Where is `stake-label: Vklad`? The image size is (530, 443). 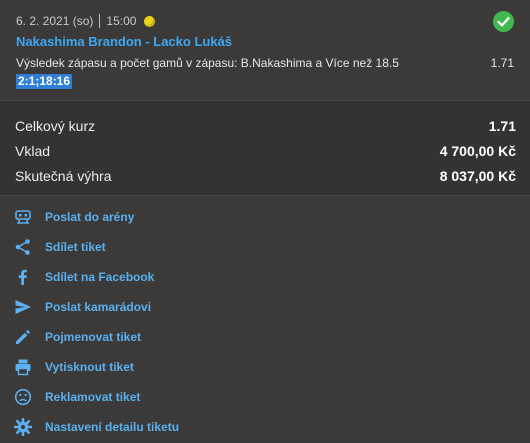
stake-label: Vklad is located at coordinates (33, 151).